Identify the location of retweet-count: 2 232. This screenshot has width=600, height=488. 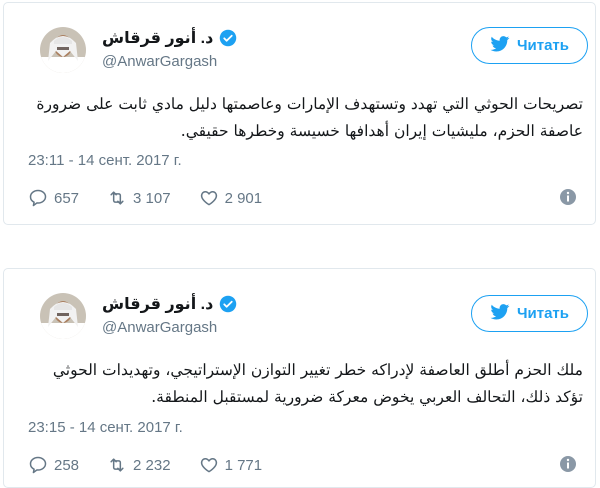
(152, 465).